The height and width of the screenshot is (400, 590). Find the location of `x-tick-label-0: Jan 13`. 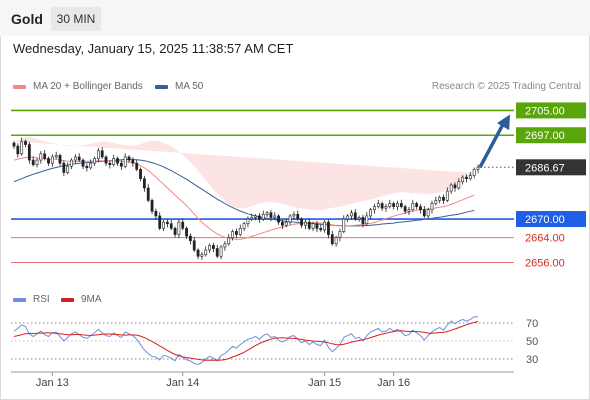

x-tick-label-0: Jan 13 is located at coordinates (52, 383).